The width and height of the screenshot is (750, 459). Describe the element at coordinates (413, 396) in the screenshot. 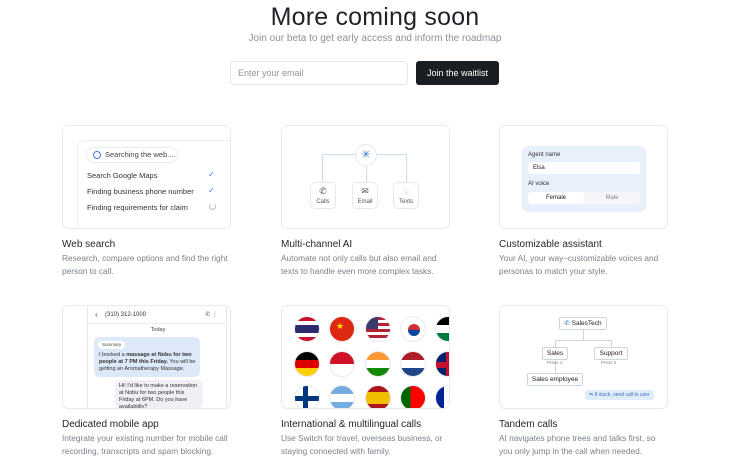

I see `portugal-flag-icon` at that location.